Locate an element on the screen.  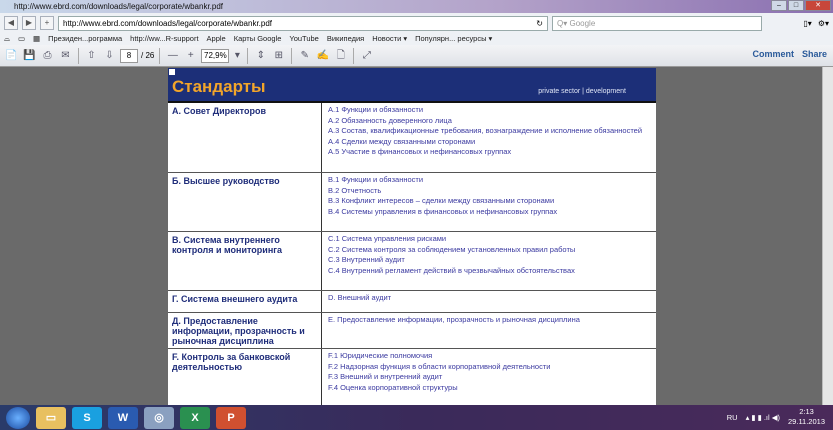
section-item: А.2 Обязанность доверенного лица is located at coordinates (390, 120).